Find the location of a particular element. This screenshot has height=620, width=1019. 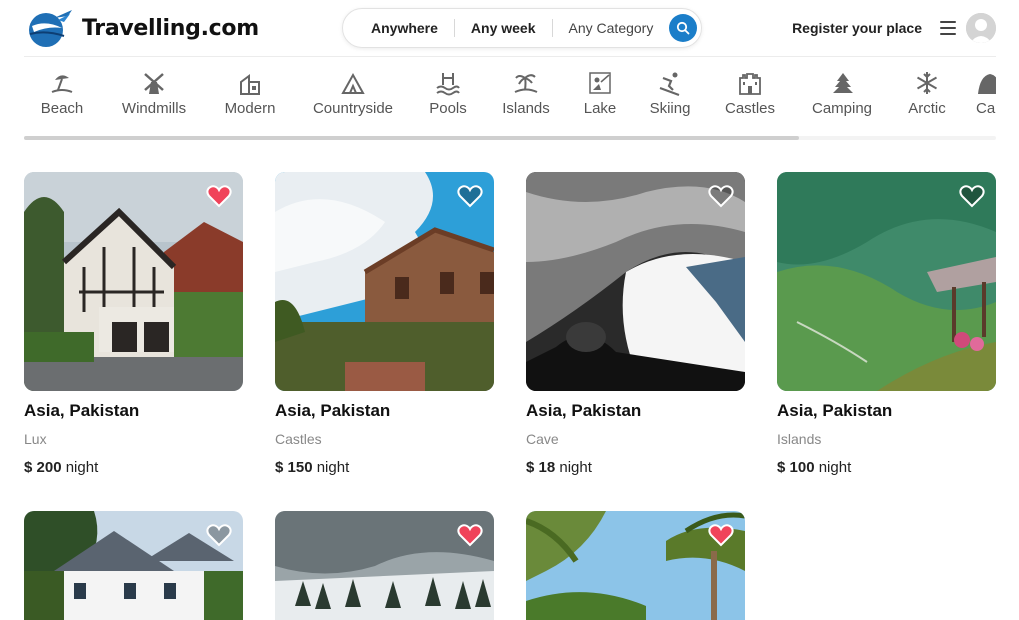

category-skiing: Skiing is located at coordinates (670, 93).